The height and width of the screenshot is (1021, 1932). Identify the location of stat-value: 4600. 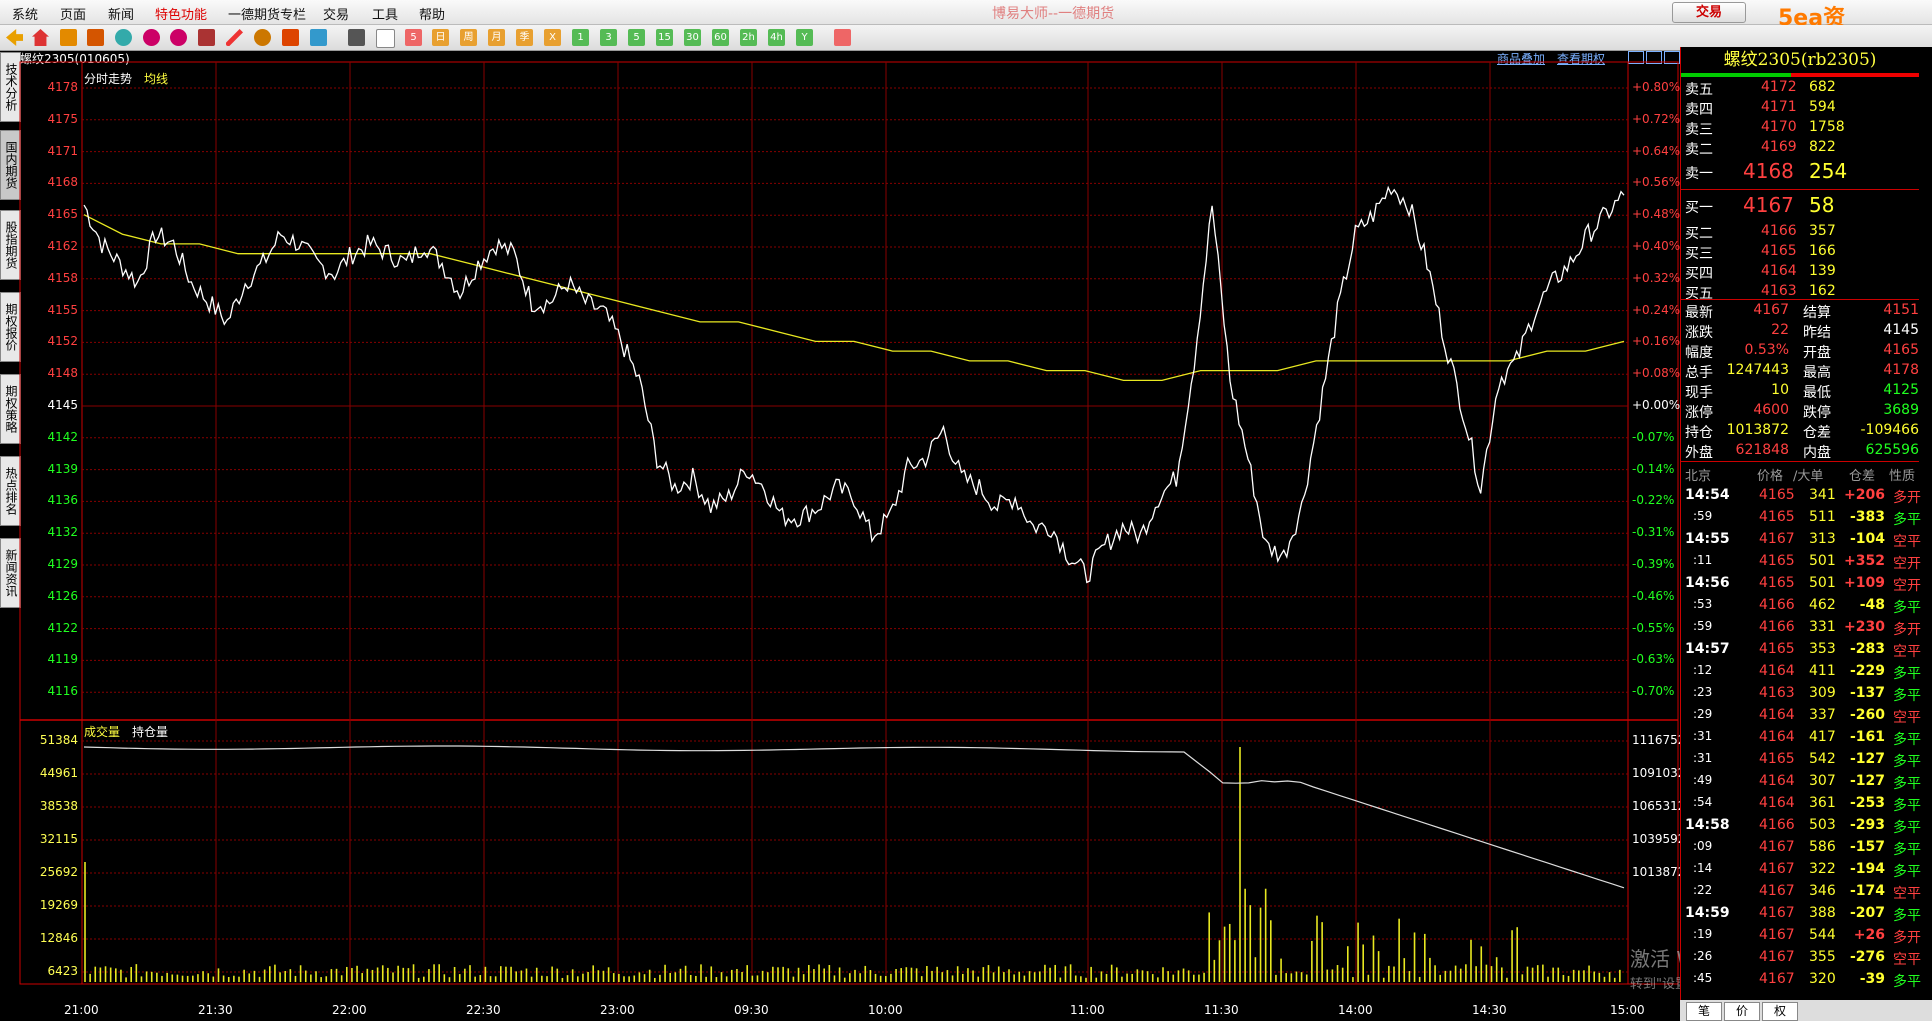
(1771, 410).